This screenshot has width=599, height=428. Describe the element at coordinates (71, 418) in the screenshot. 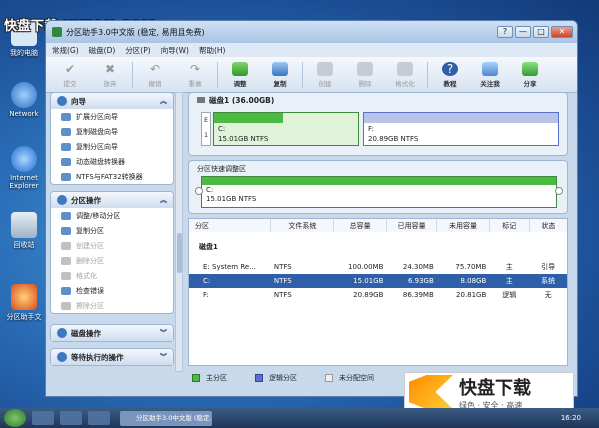

I see `taskbar-explorer-icon` at that location.